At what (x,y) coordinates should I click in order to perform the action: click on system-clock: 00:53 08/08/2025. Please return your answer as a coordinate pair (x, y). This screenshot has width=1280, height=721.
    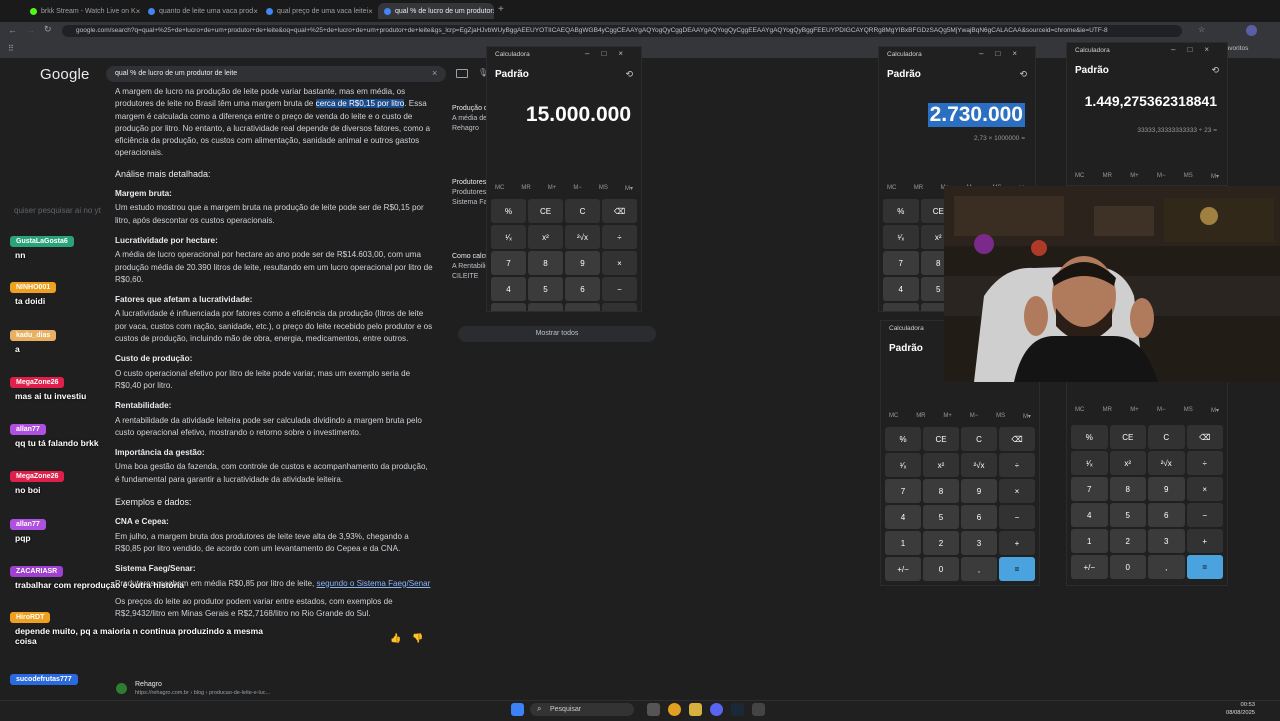
    Looking at the image, I should click on (1240, 709).